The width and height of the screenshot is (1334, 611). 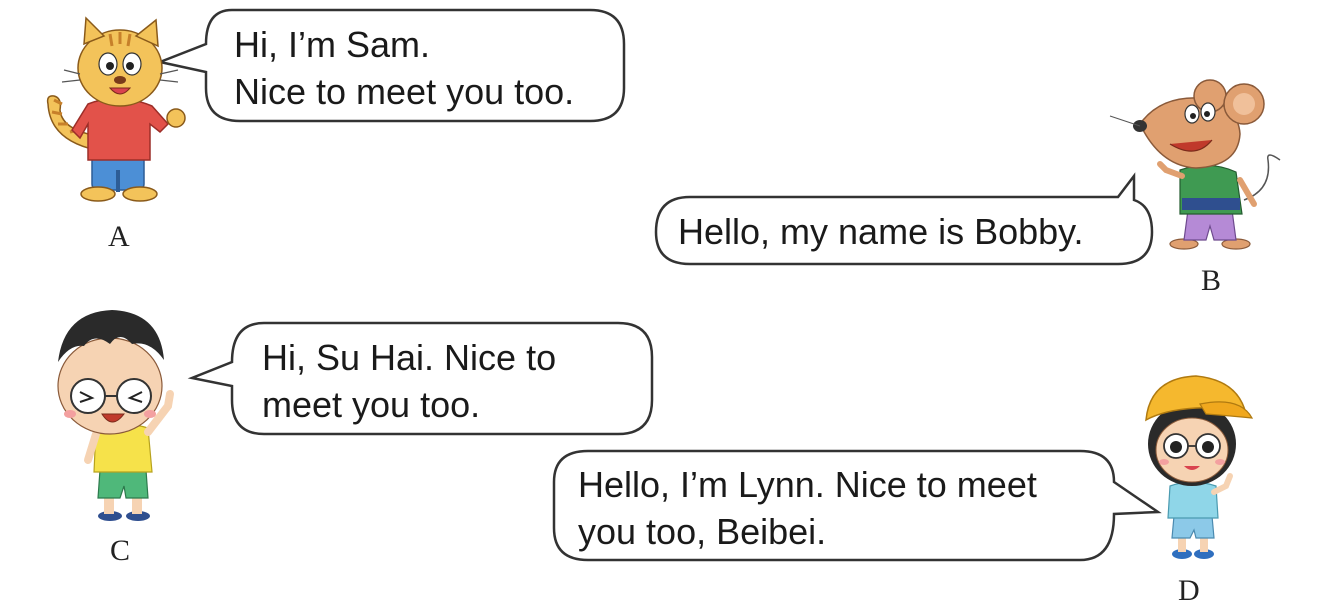 I want to click on label-d: D, so click(x=1189, y=590).